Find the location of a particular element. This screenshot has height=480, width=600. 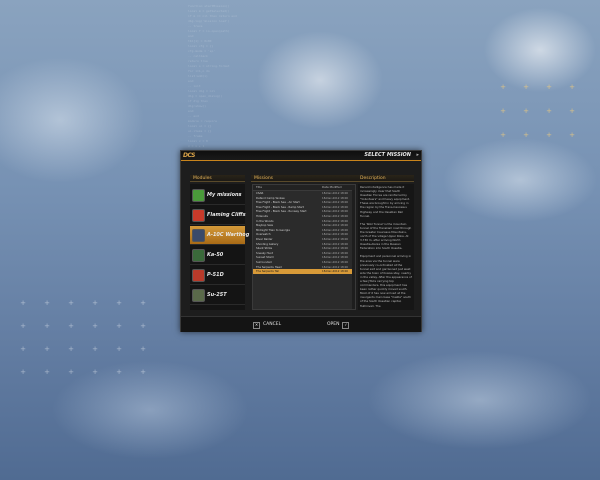

module-item: Ka-50 is located at coordinates (217, 255).